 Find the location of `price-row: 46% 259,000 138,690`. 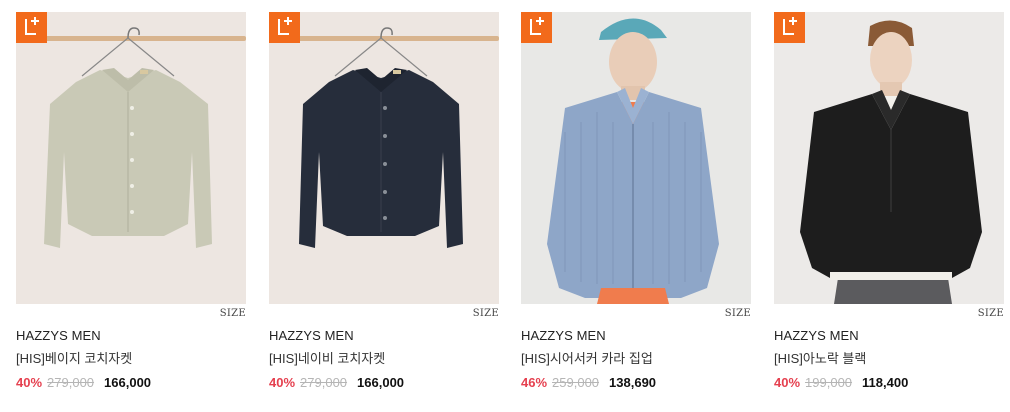

price-row: 46% 259,000 138,690 is located at coordinates (588, 382).